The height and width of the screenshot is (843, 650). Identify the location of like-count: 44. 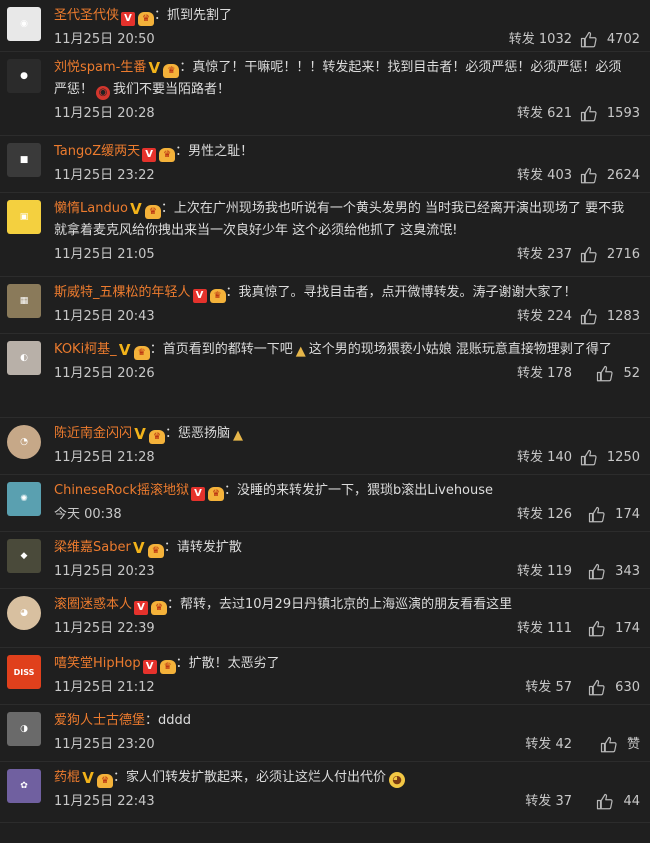
(631, 801).